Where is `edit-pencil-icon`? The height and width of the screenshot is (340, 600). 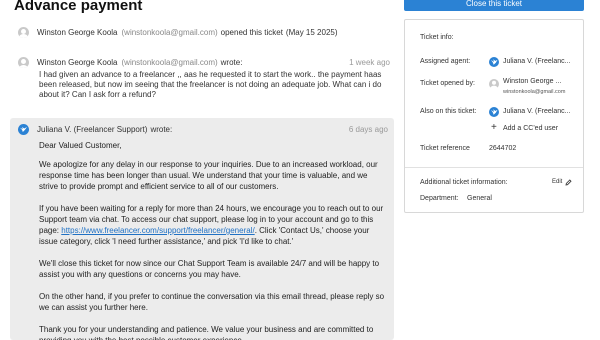 edit-pencil-icon is located at coordinates (568, 182).